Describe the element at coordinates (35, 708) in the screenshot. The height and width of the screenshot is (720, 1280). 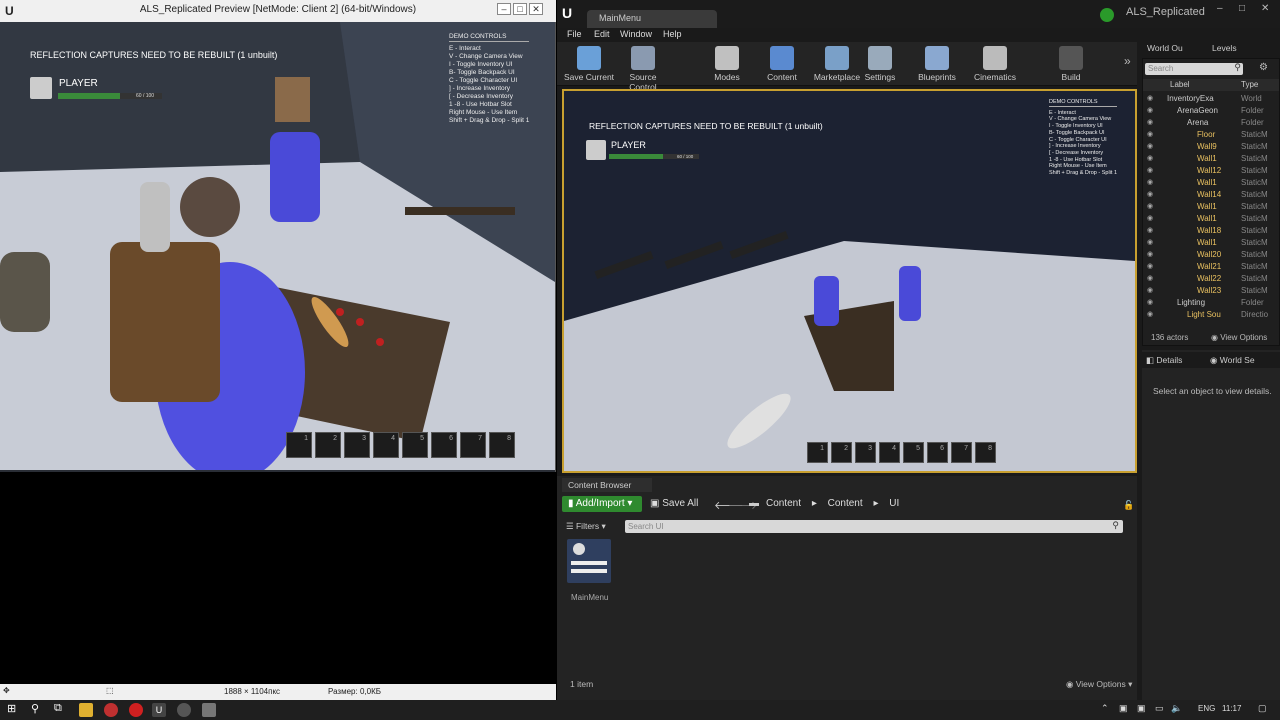
I see `search-icon: ⚲` at that location.